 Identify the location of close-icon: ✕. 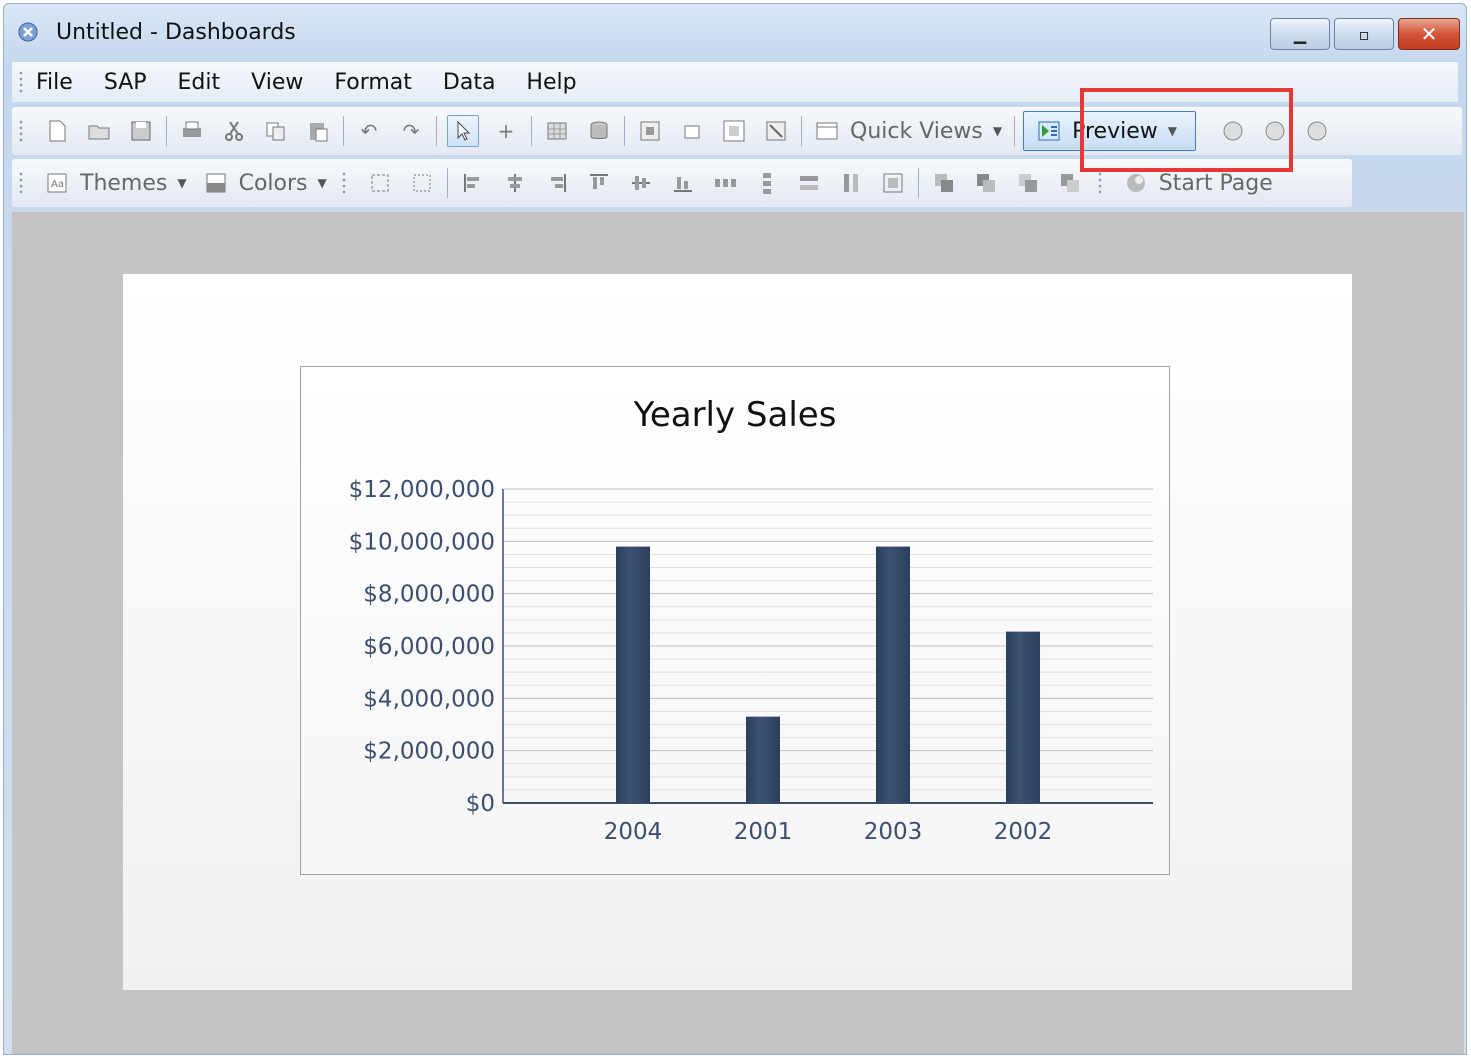
(1429, 34).